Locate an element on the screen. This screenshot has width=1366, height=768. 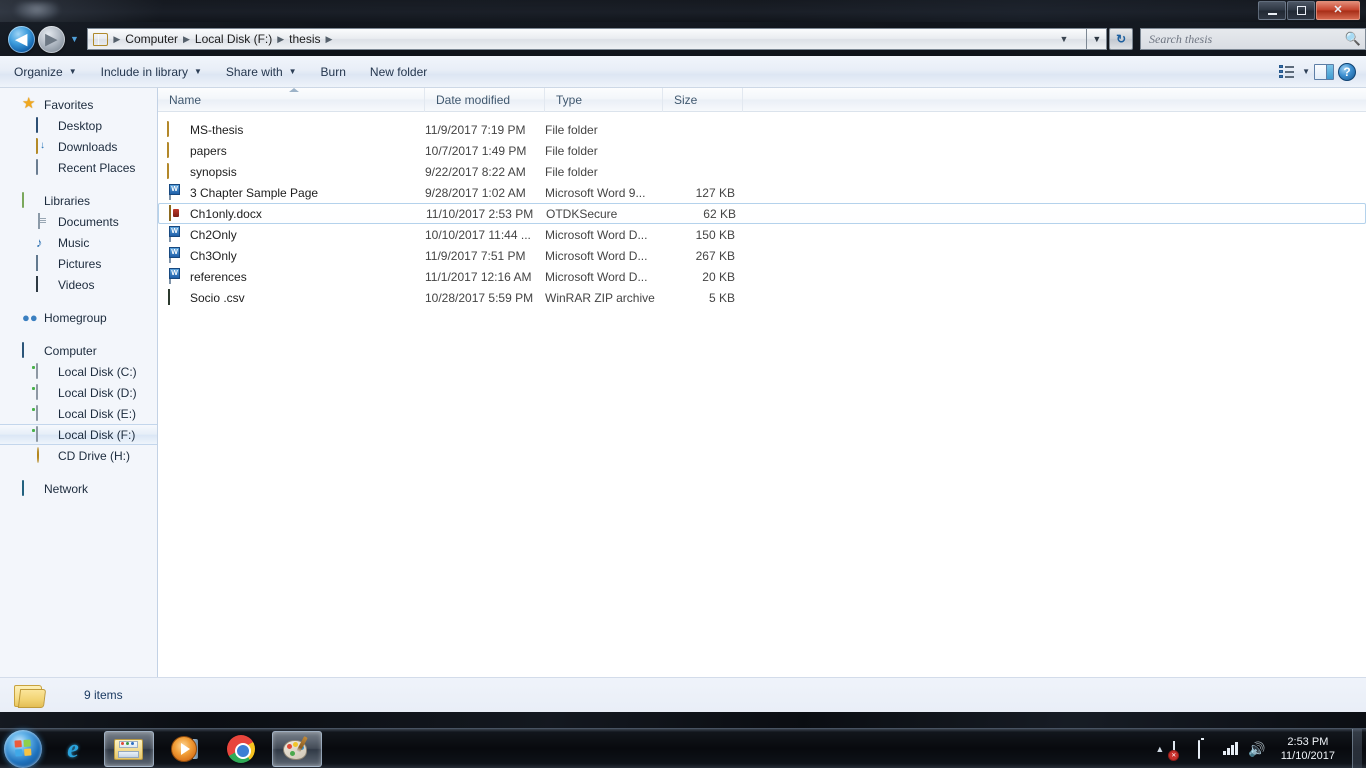
toolbar-organize: Organize ▼ is located at coordinates (45, 72).